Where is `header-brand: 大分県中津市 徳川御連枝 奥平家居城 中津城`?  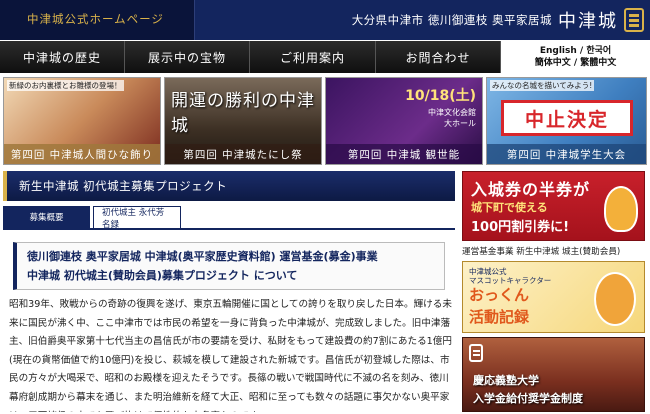
header-brand: 大分県中津市 徳川御連枝 奥平家居城 中津城 is located at coordinates (498, 20).